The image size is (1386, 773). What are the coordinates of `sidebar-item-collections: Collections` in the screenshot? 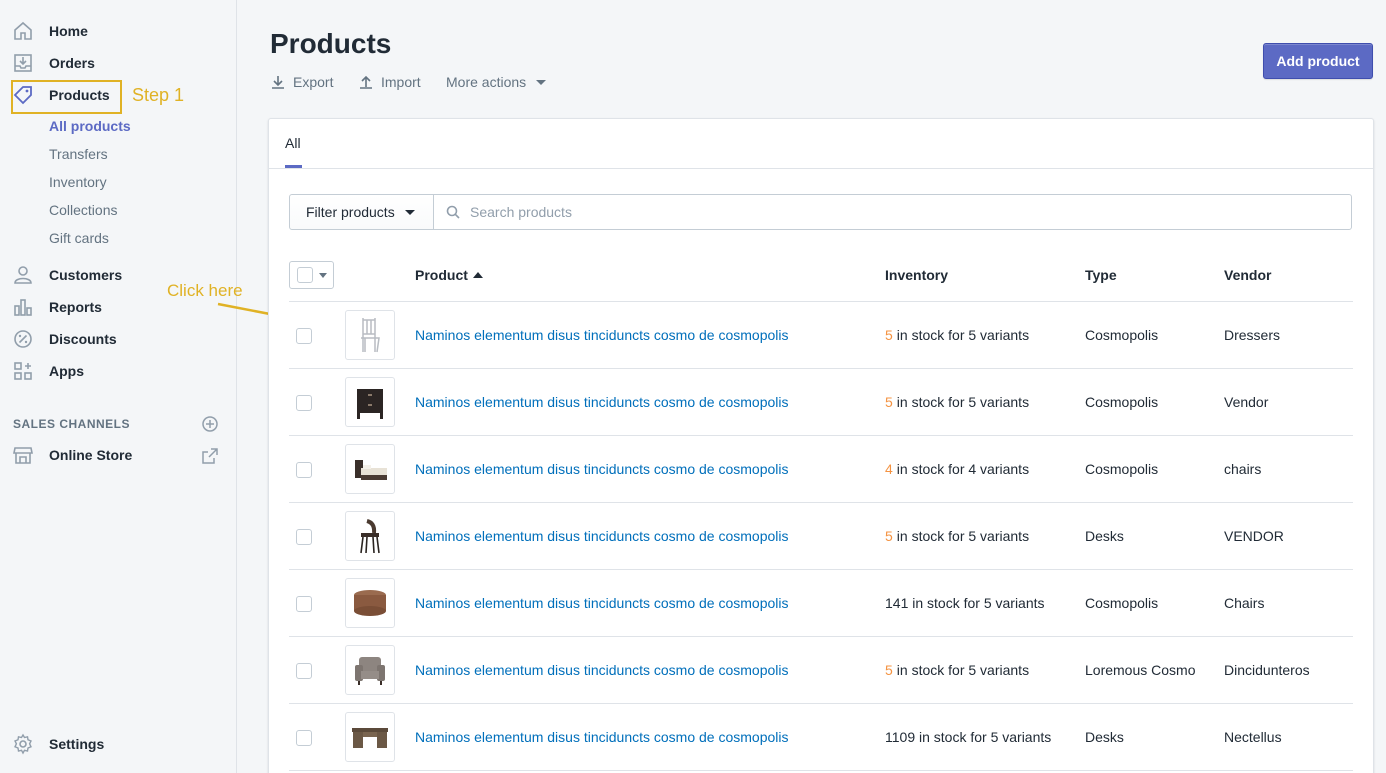 It's located at (83, 210).